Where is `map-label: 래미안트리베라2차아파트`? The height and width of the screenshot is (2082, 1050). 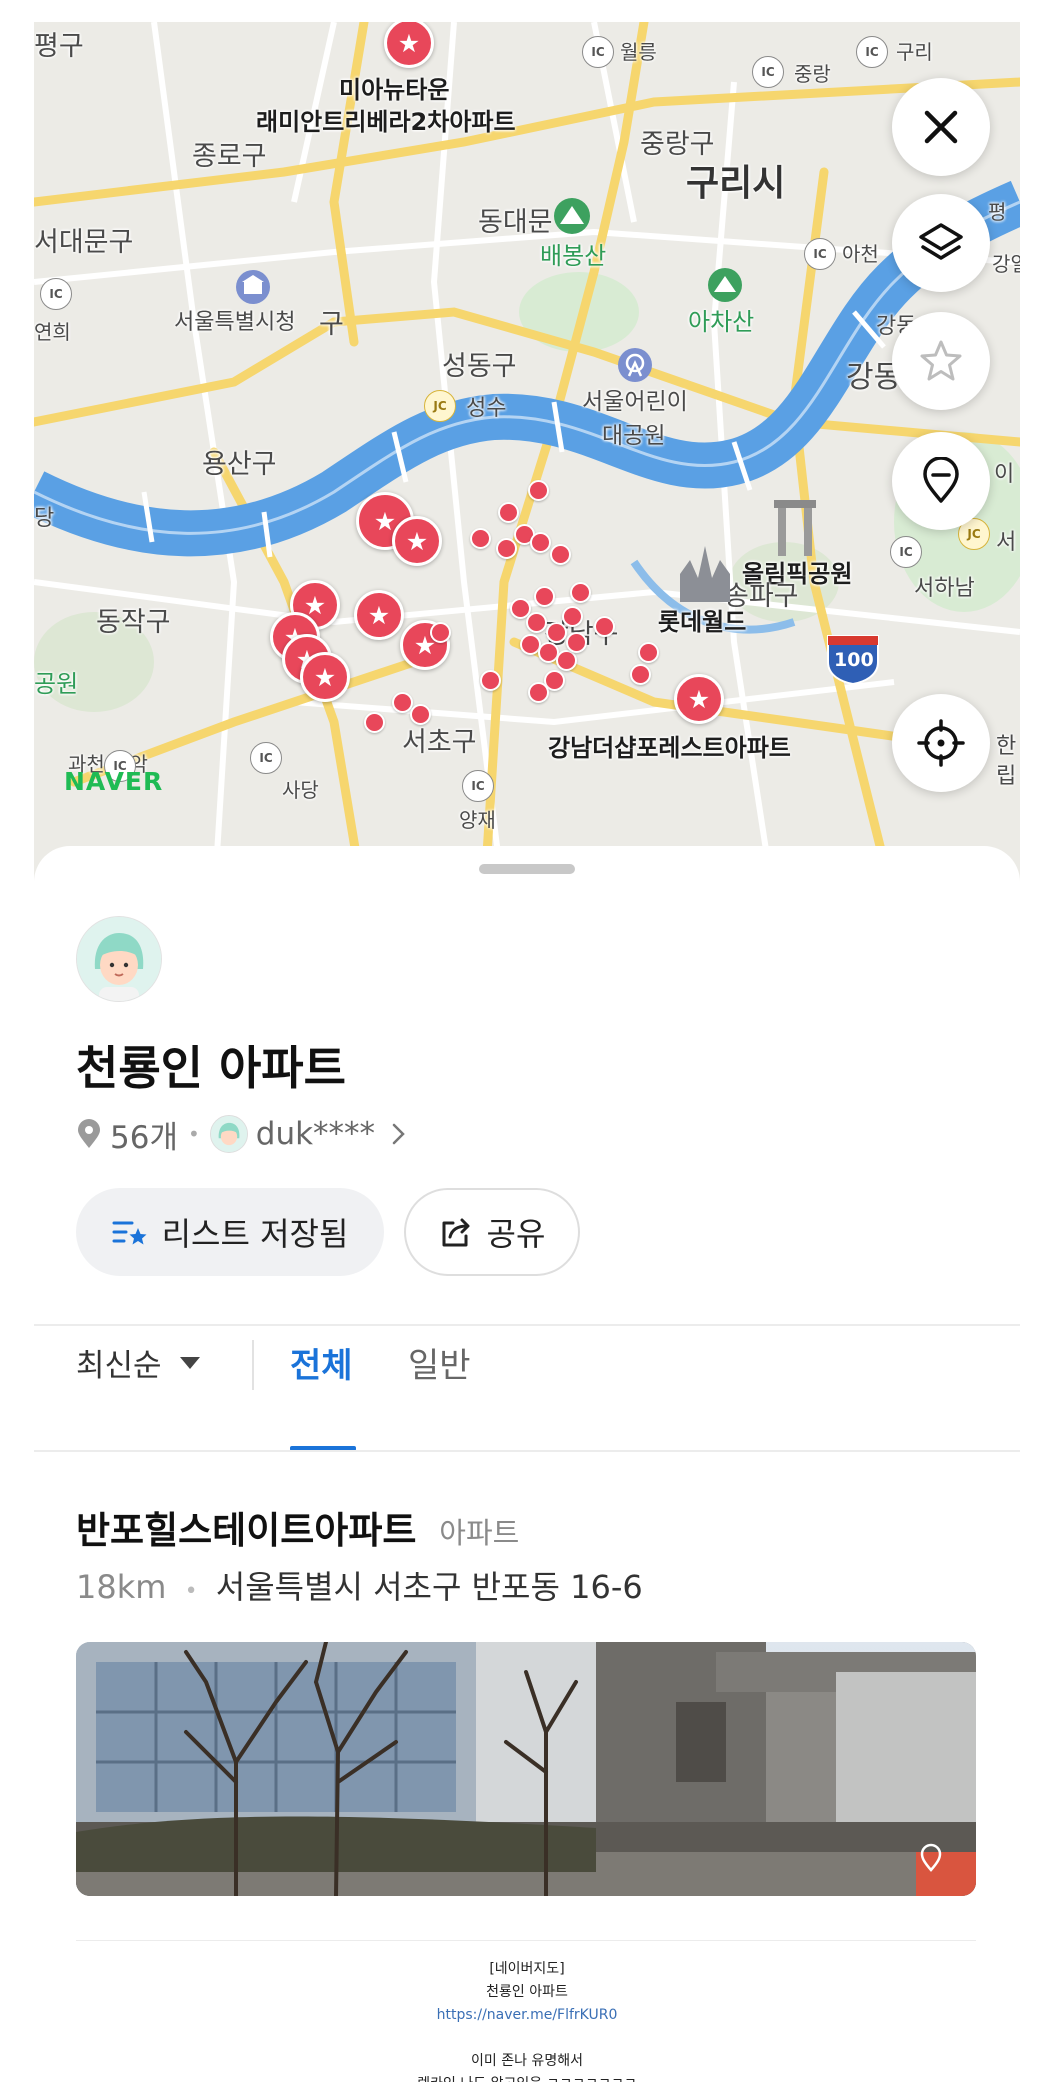
map-label: 래미안트리베라2차아파트 is located at coordinates (386, 122).